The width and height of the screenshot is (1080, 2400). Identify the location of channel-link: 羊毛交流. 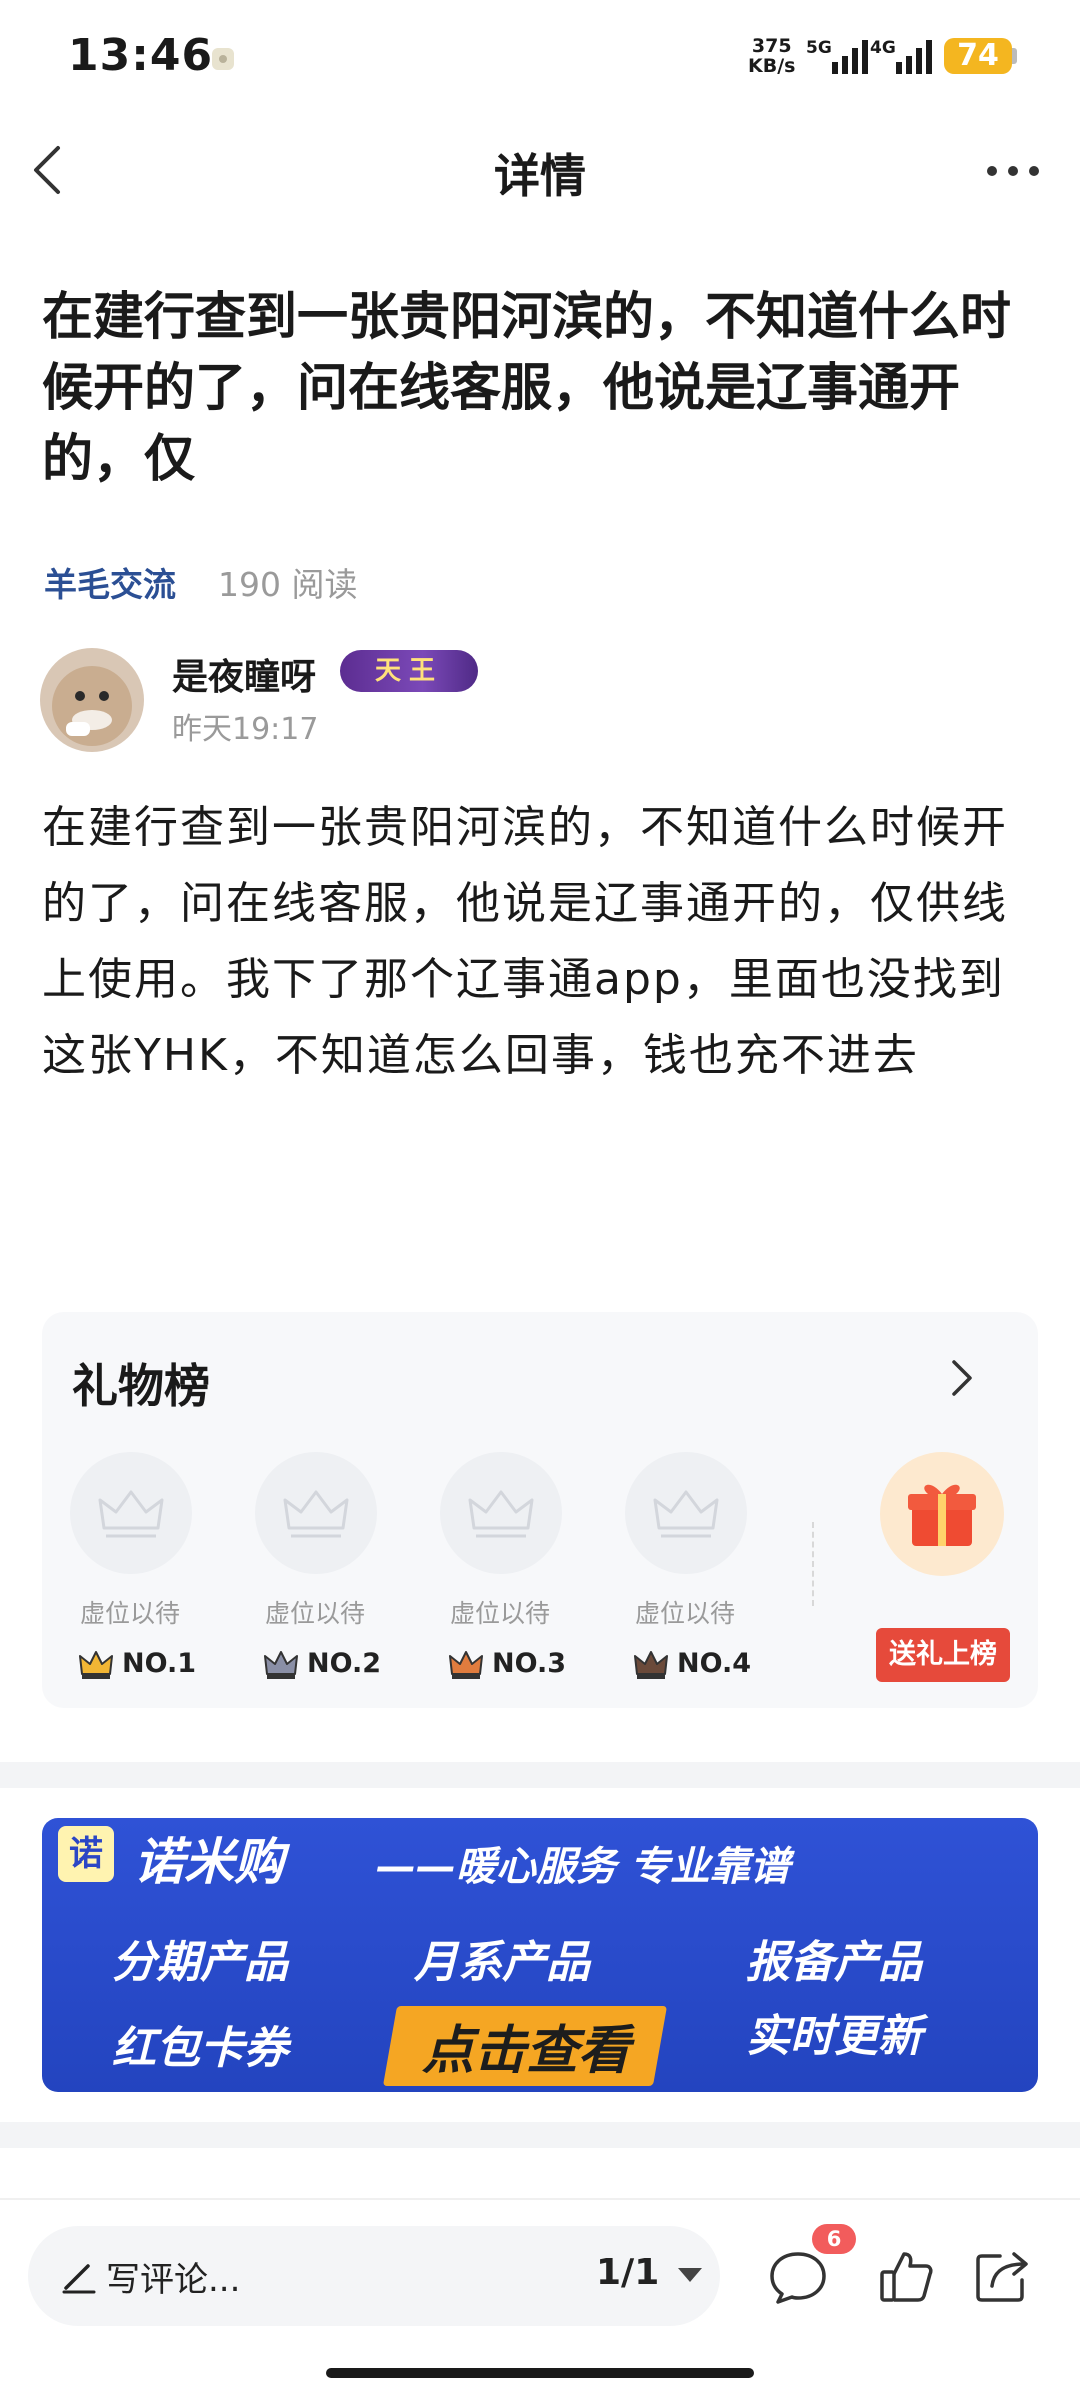
(110, 582).